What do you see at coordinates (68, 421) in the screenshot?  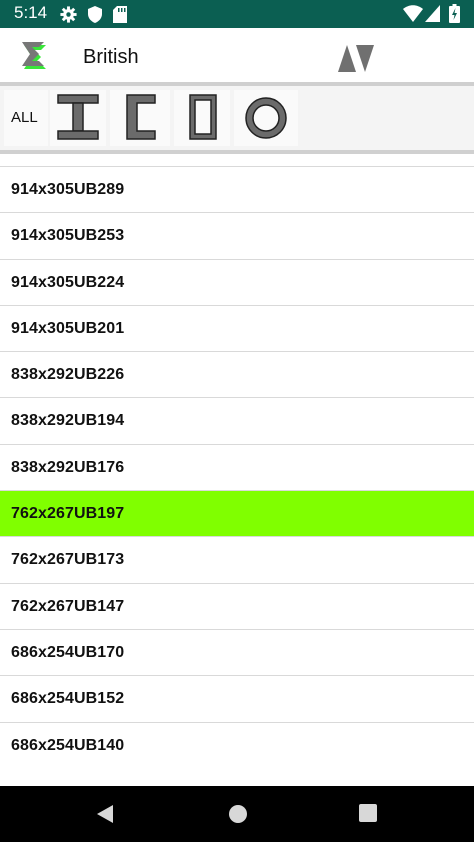 I see `list-item-label: 838x292UB194` at bounding box center [68, 421].